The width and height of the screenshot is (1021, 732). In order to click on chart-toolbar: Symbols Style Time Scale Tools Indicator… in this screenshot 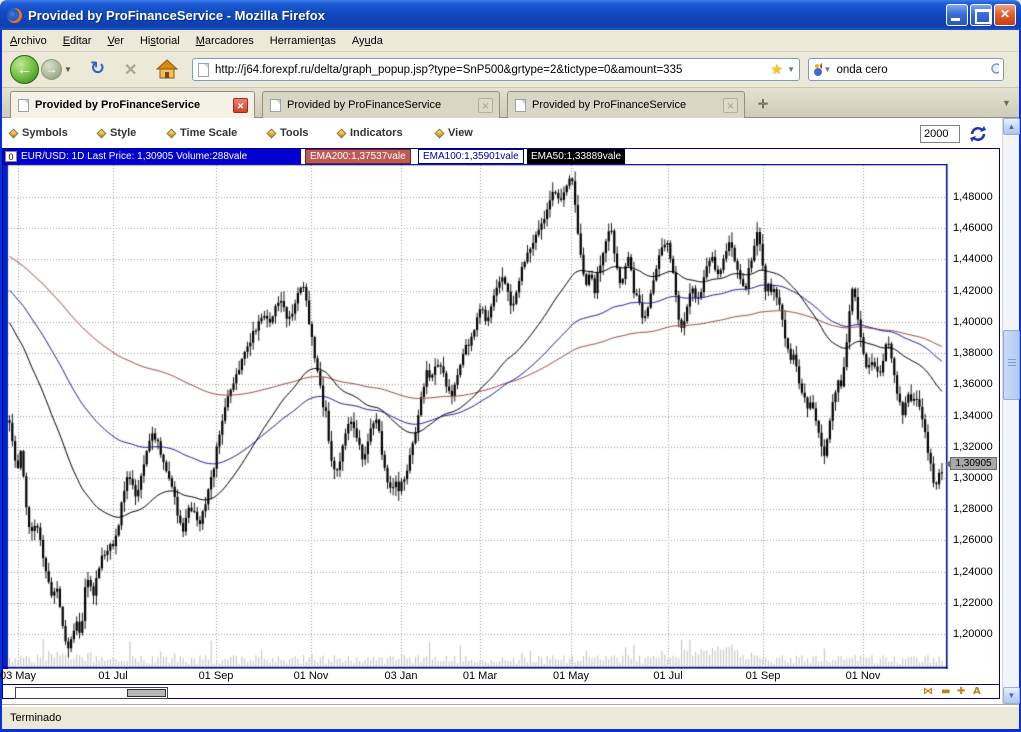, I will do `click(502, 134)`.